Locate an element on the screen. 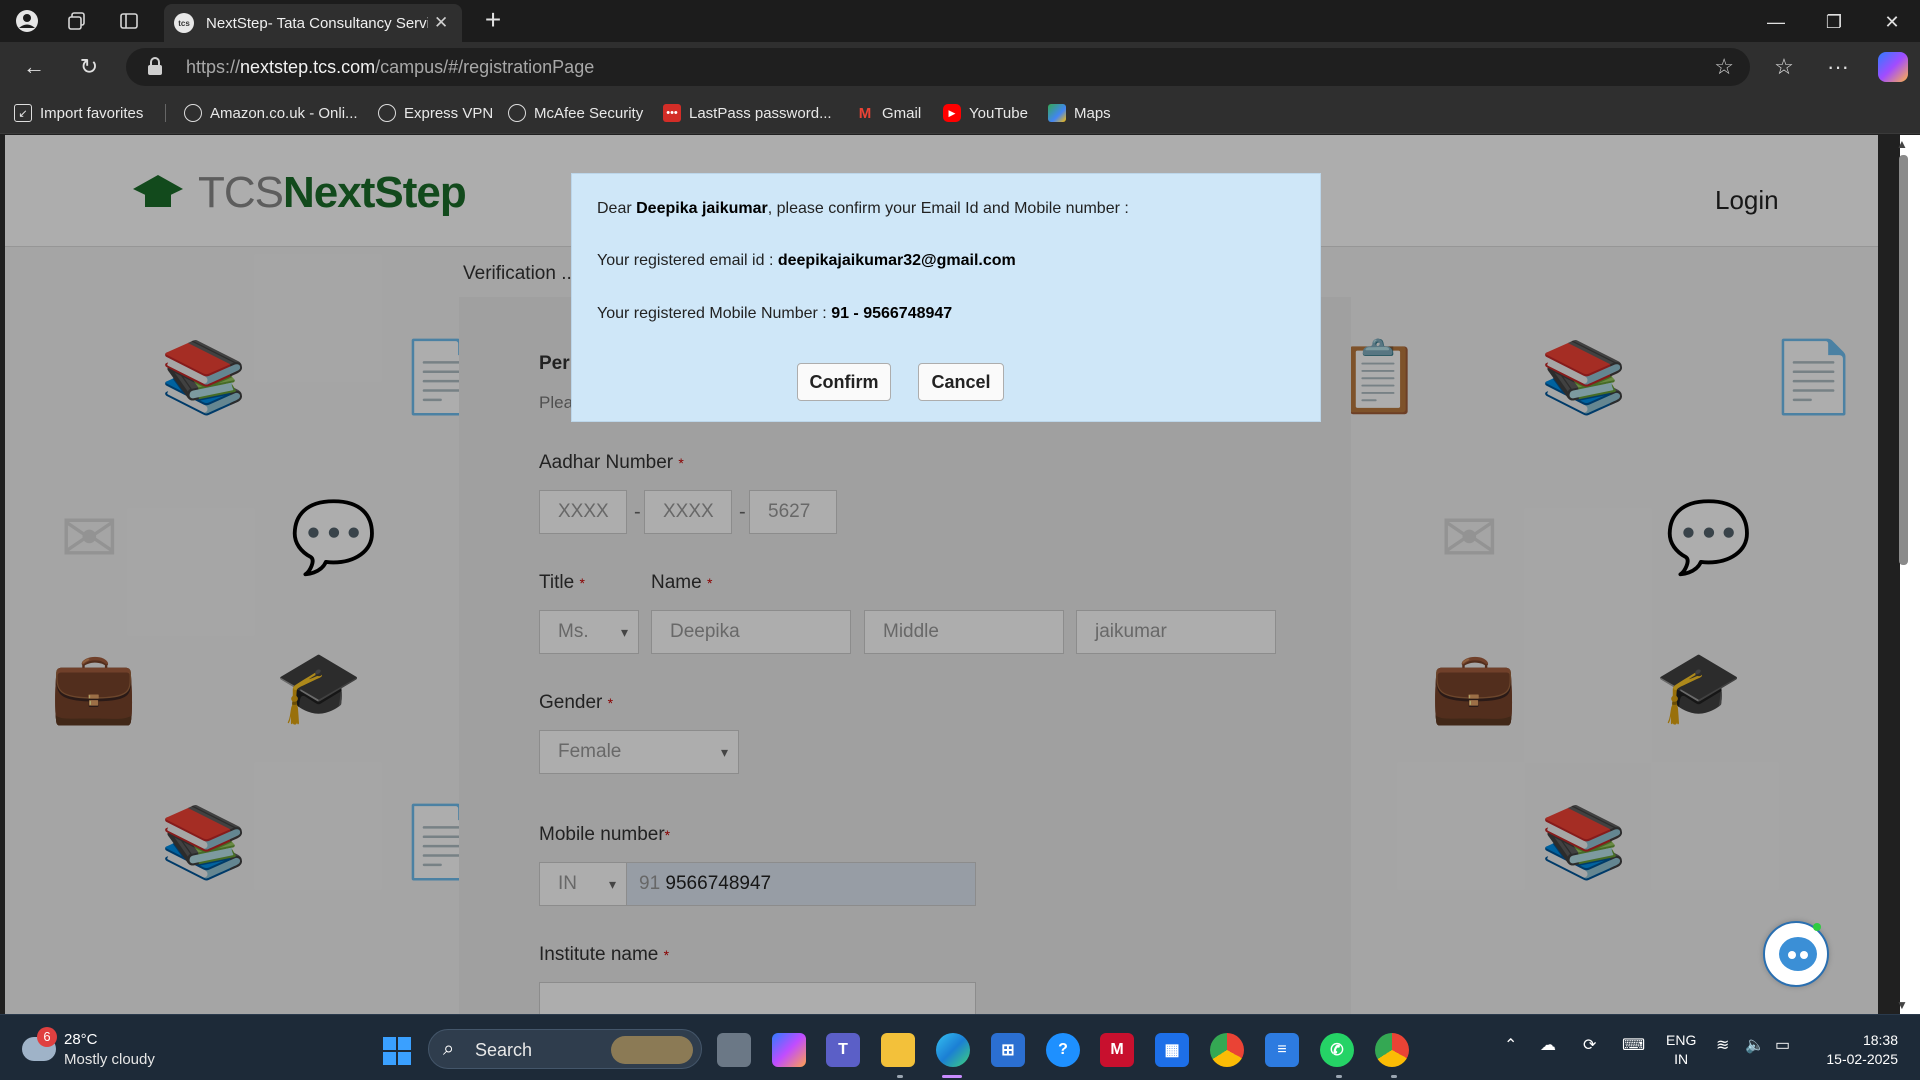 This screenshot has height=1080, width=1920. chrome-profile-icon is located at coordinates (1392, 1050).